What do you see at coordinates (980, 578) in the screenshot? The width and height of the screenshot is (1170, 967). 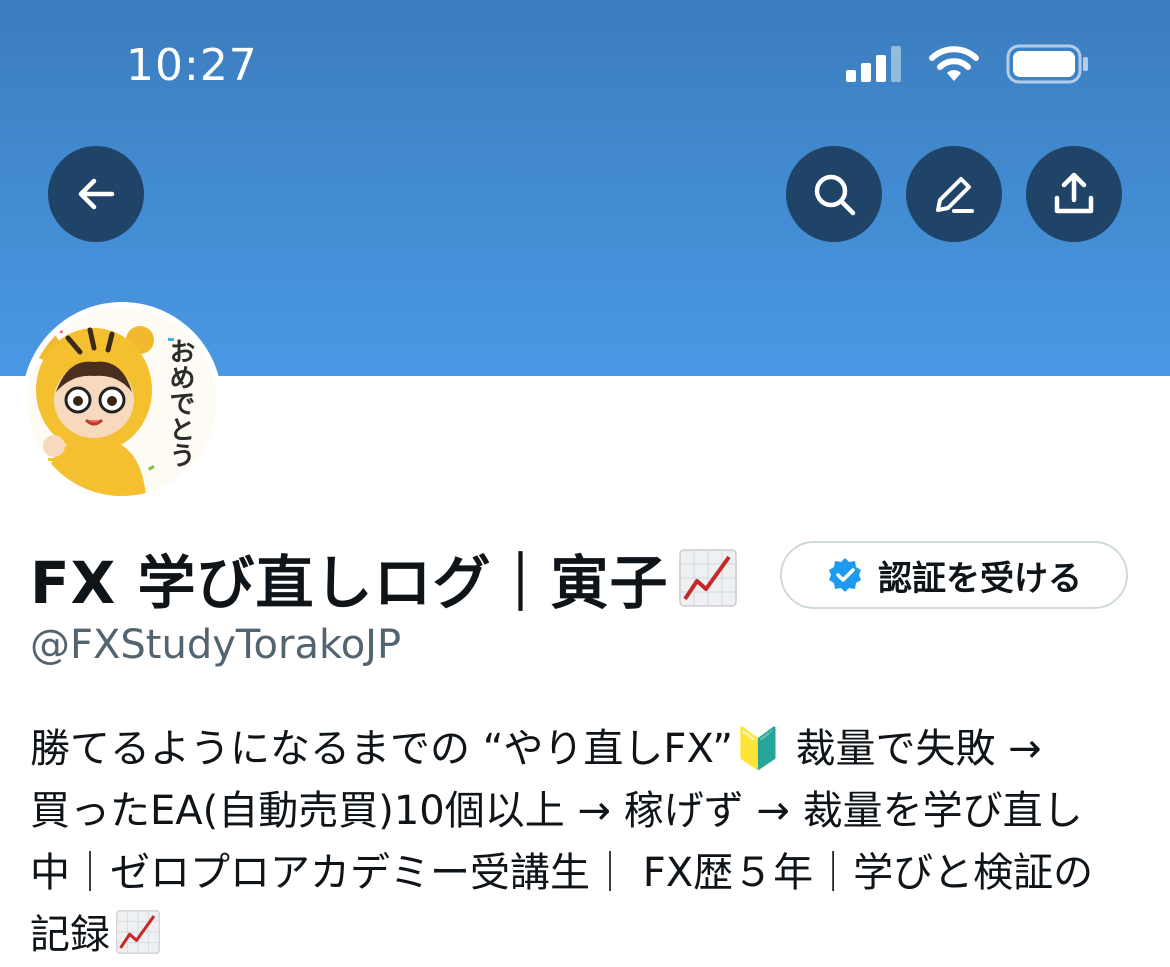 I see `get-verified-label: 認証を受ける` at bounding box center [980, 578].